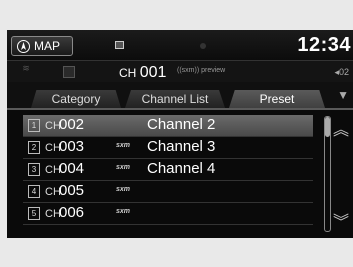 This screenshot has width=353, height=267. I want to click on status-dot-icon, so click(203, 46).